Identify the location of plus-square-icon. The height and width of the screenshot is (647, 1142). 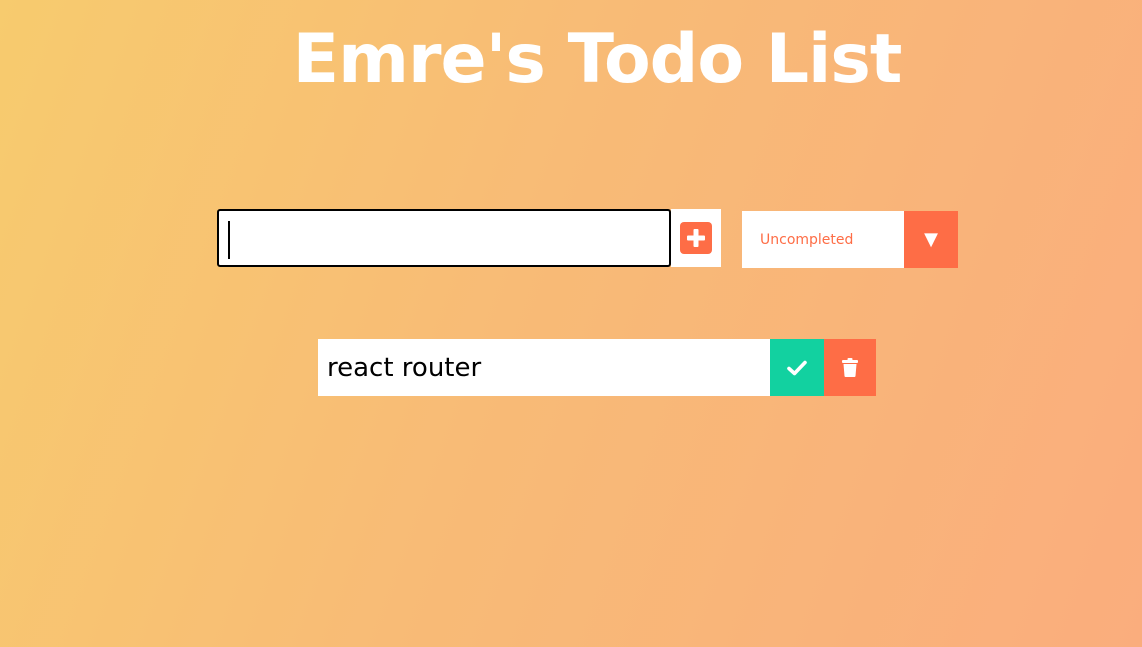
(696, 238).